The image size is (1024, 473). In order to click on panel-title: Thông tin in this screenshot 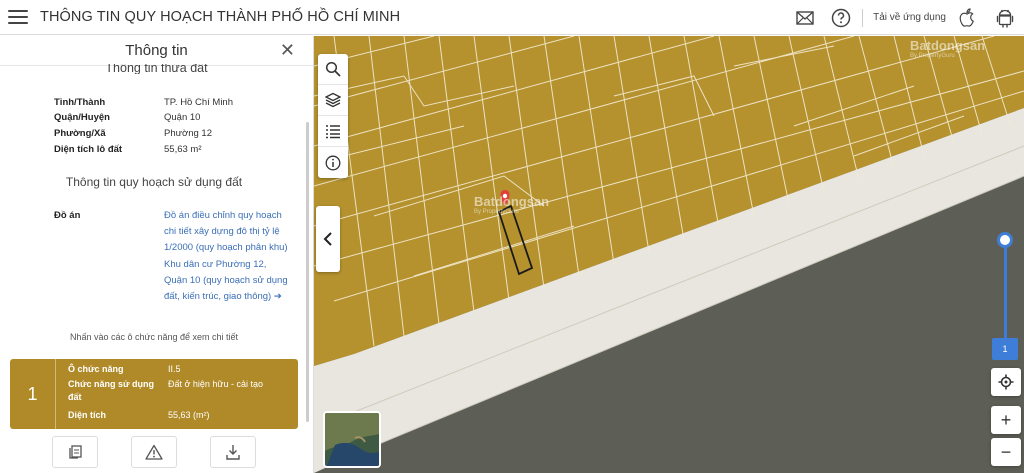, I will do `click(156, 50)`.